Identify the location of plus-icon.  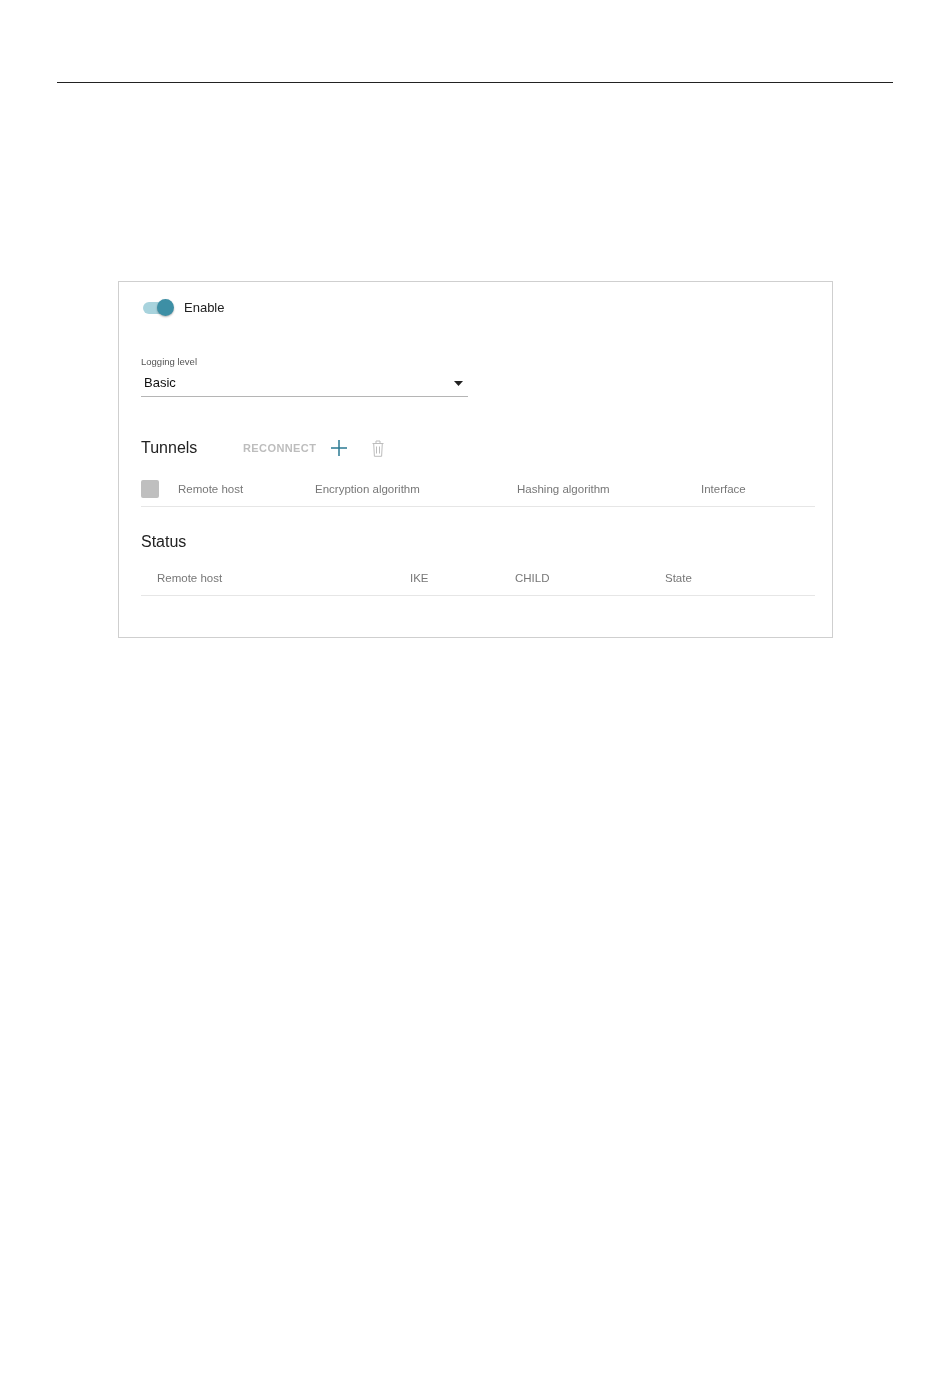
(339, 448).